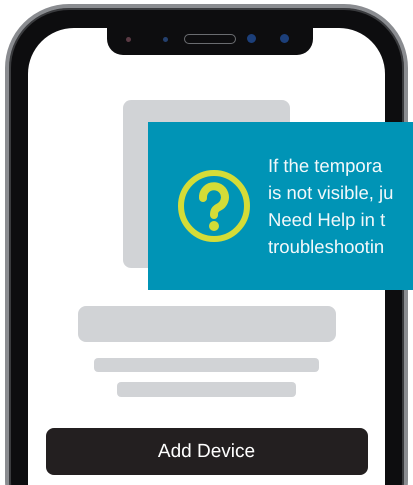 This screenshot has height=485, width=413. What do you see at coordinates (327, 247) in the screenshot?
I see `help-text: troubleshootin` at bounding box center [327, 247].